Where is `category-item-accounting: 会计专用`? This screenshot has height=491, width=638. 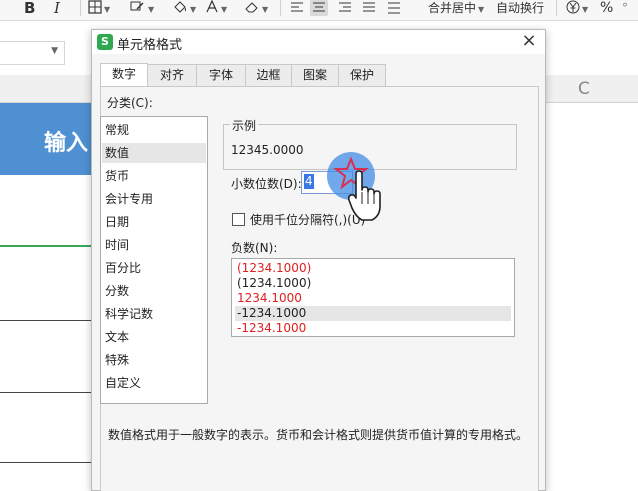 category-item-accounting: 会计专用 is located at coordinates (154, 199).